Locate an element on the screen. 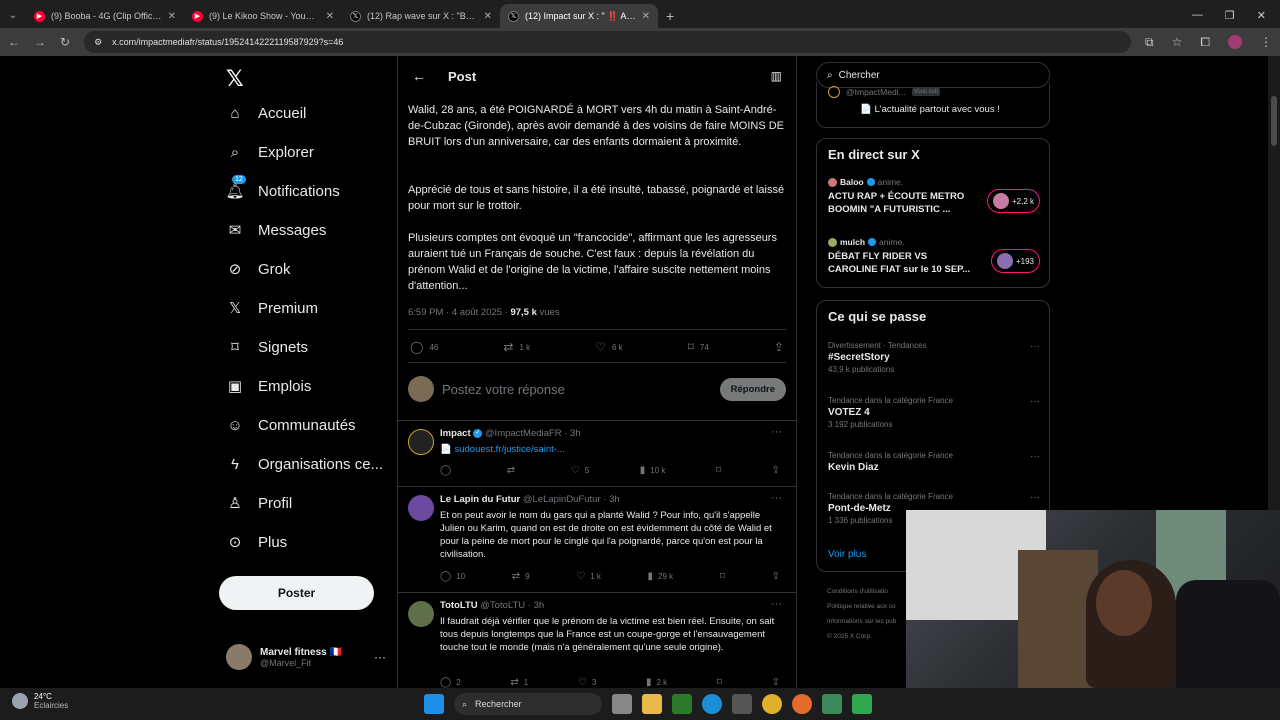 This screenshot has height=720, width=1280. nav-item-signets: ⌑ Signets is located at coordinates (267, 347).